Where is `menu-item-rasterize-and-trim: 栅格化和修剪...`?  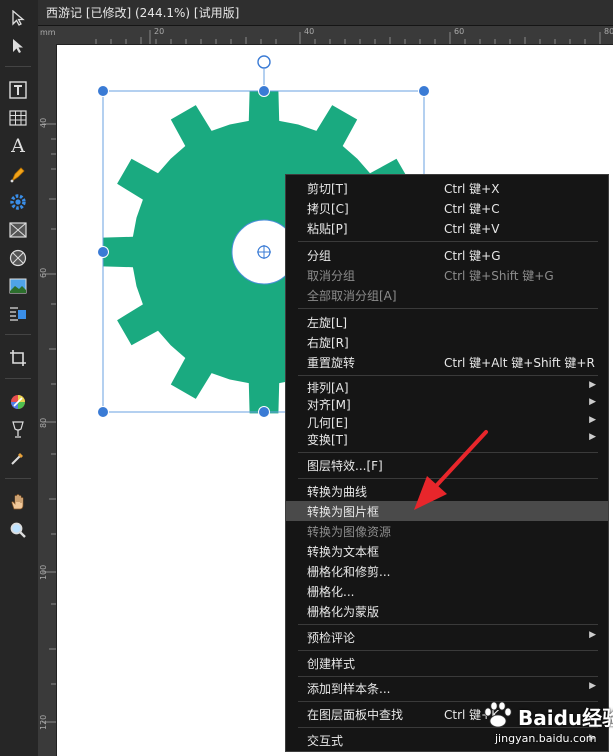
menu-item-rasterize-and-trim: 栅格化和修剪... is located at coordinates (447, 571).